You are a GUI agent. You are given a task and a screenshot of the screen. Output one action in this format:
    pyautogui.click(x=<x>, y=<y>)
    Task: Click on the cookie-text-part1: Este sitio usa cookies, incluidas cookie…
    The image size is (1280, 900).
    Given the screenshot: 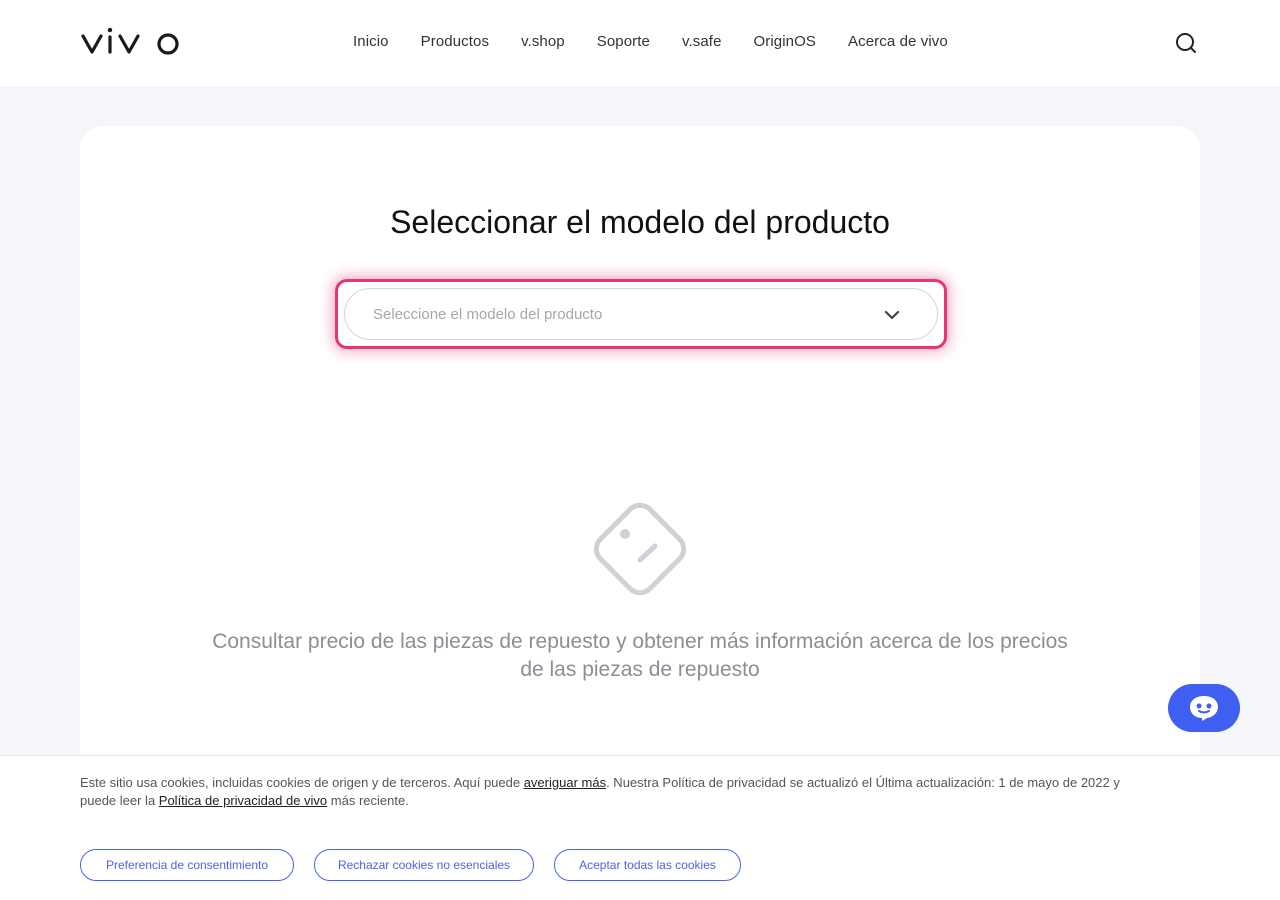 What is the action you would take?
    pyautogui.click(x=302, y=782)
    